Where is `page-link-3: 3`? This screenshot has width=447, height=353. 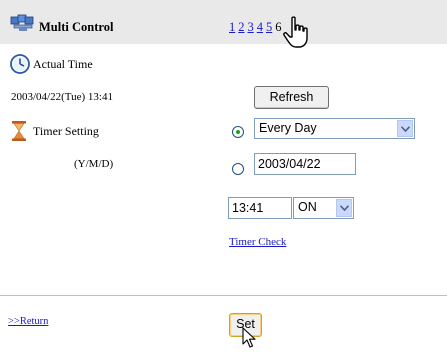
page-link-3: 3 is located at coordinates (251, 27).